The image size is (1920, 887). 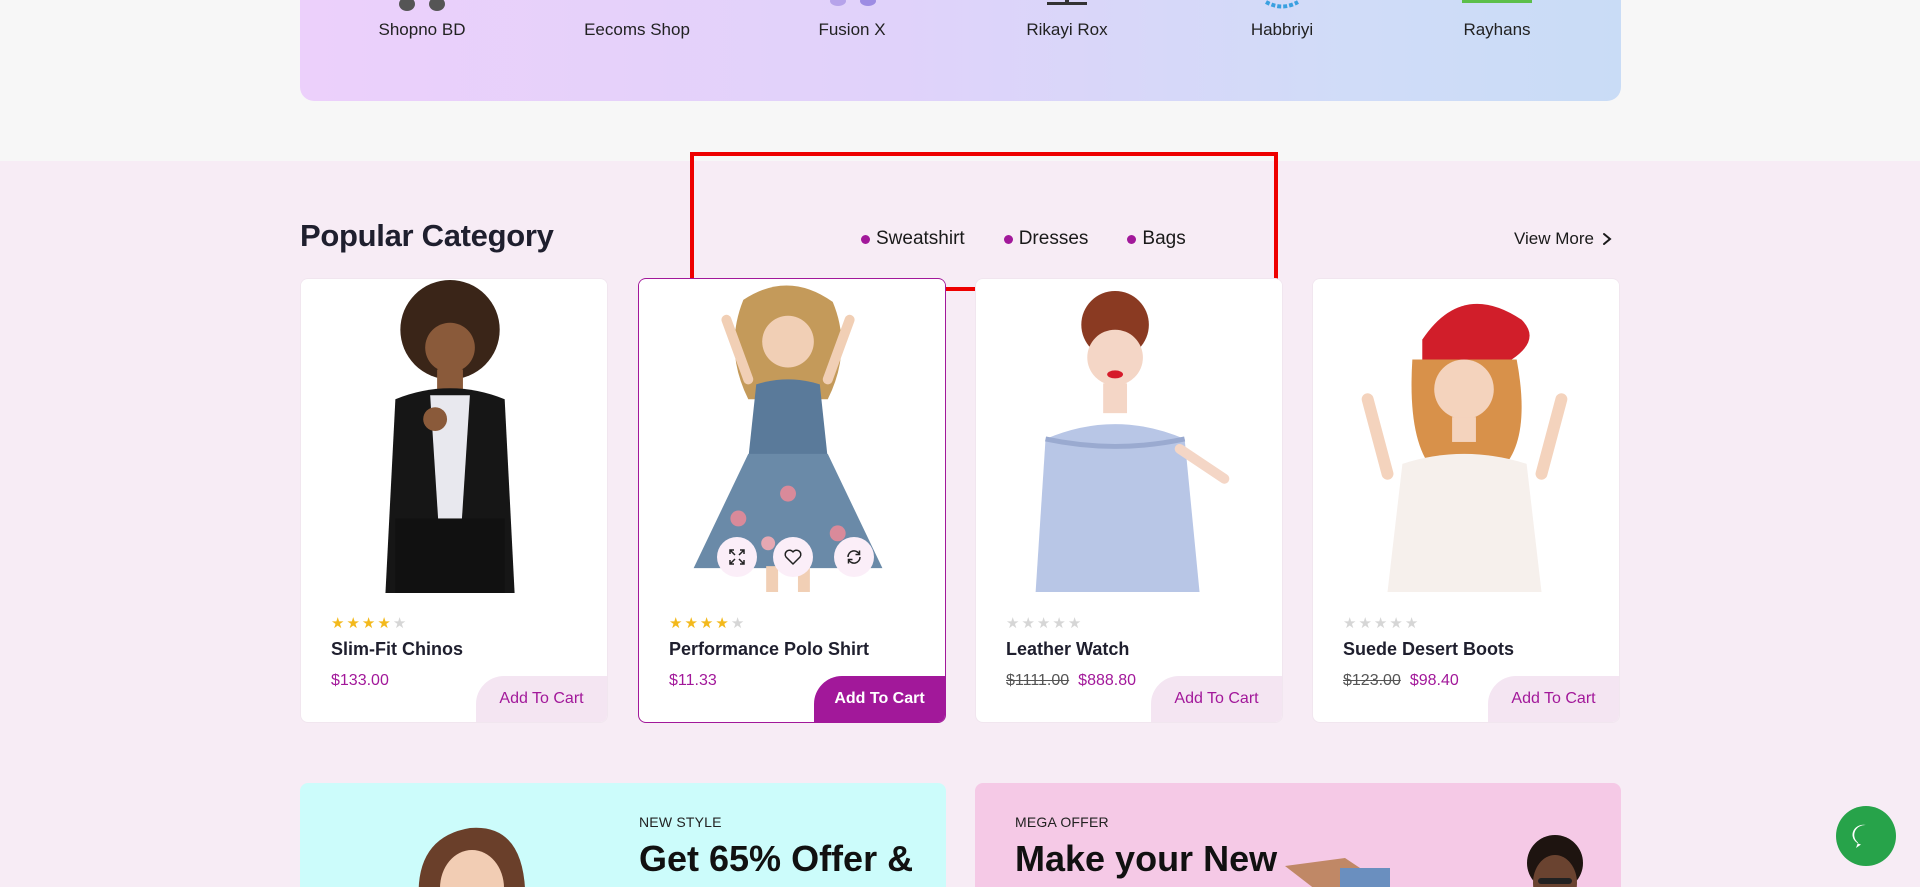 What do you see at coordinates (1067, 649) in the screenshot?
I see `product-name: Leather Watch` at bounding box center [1067, 649].